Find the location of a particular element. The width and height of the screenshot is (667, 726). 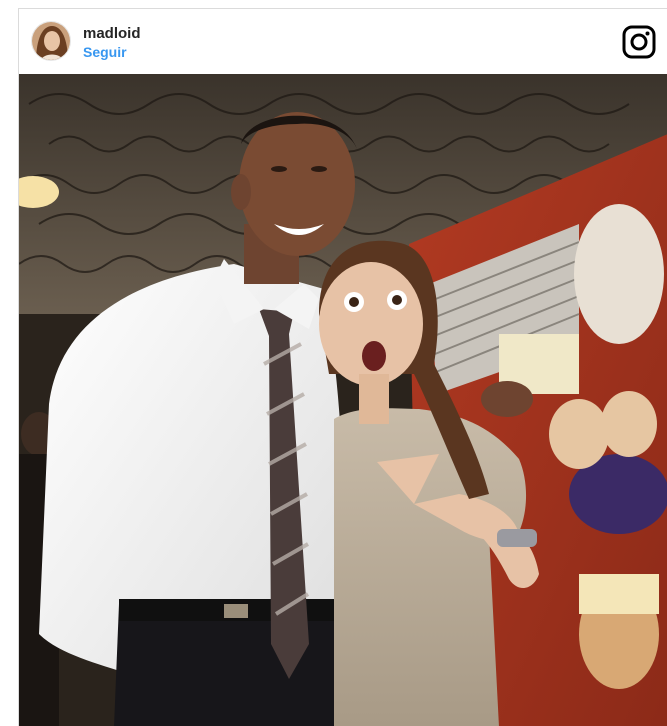

instagram-glyph-icon is located at coordinates (639, 42).